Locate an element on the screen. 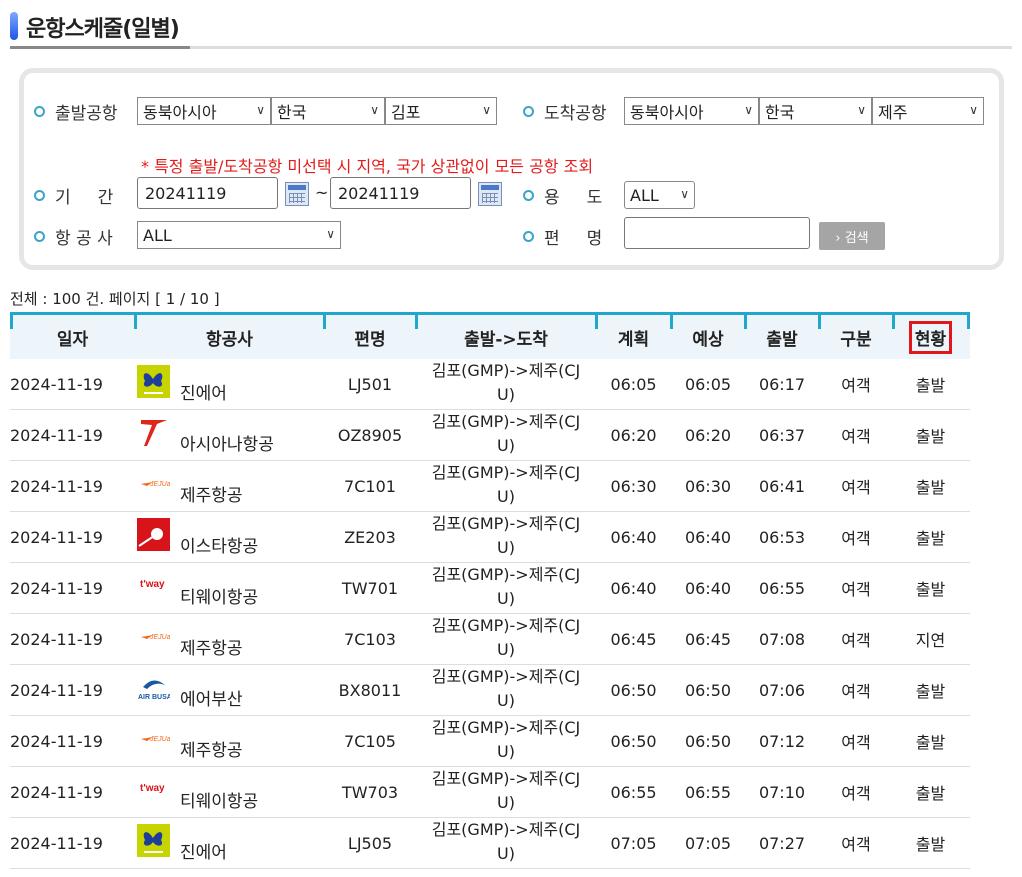 The height and width of the screenshot is (877, 1022). search-button: › 검색 is located at coordinates (852, 236).